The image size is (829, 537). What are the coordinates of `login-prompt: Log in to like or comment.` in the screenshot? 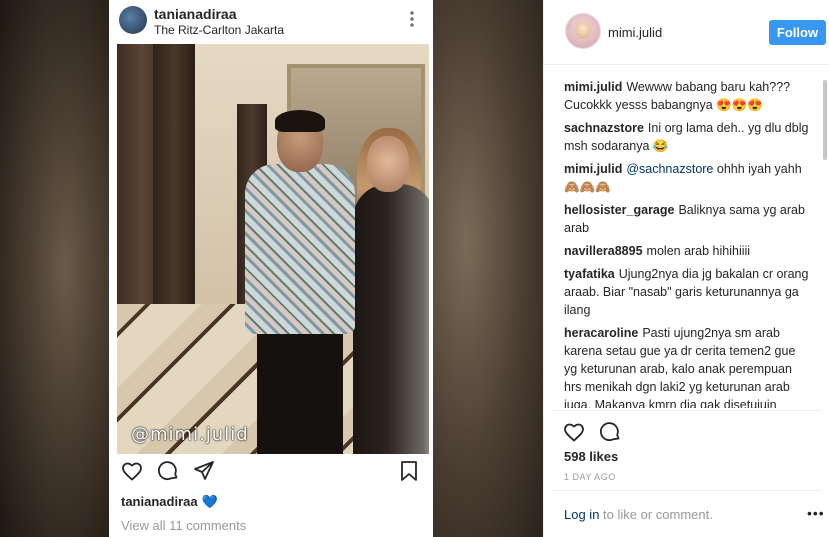 It's located at (638, 514).